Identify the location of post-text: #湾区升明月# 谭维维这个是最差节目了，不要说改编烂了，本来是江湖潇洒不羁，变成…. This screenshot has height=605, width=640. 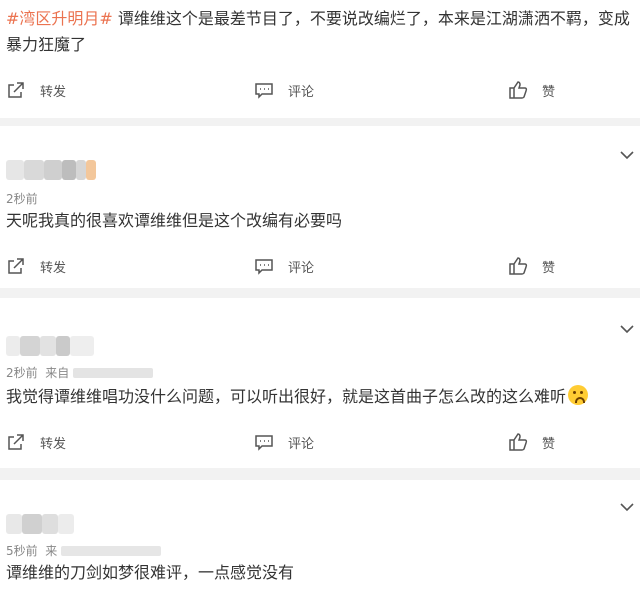
(319, 32).